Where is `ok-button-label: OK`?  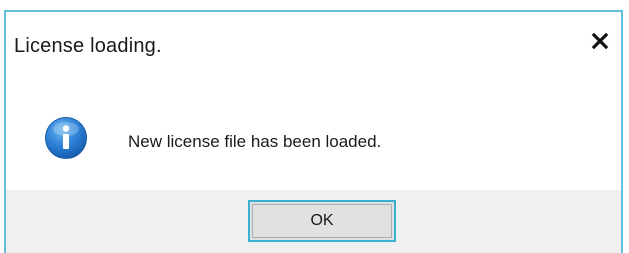
ok-button-label: OK is located at coordinates (322, 220).